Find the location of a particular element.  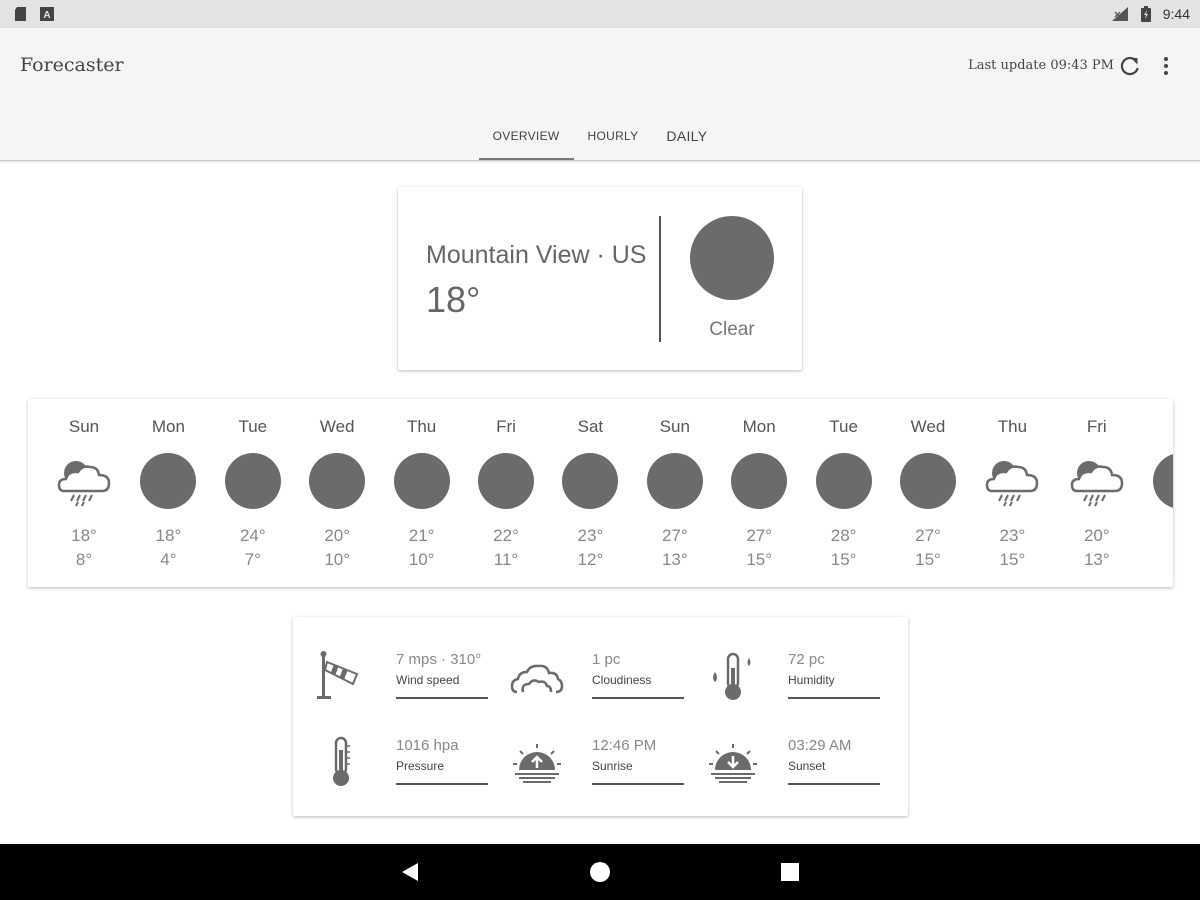

day-forecast-item: Sun 18° 8° is located at coordinates (84, 493).